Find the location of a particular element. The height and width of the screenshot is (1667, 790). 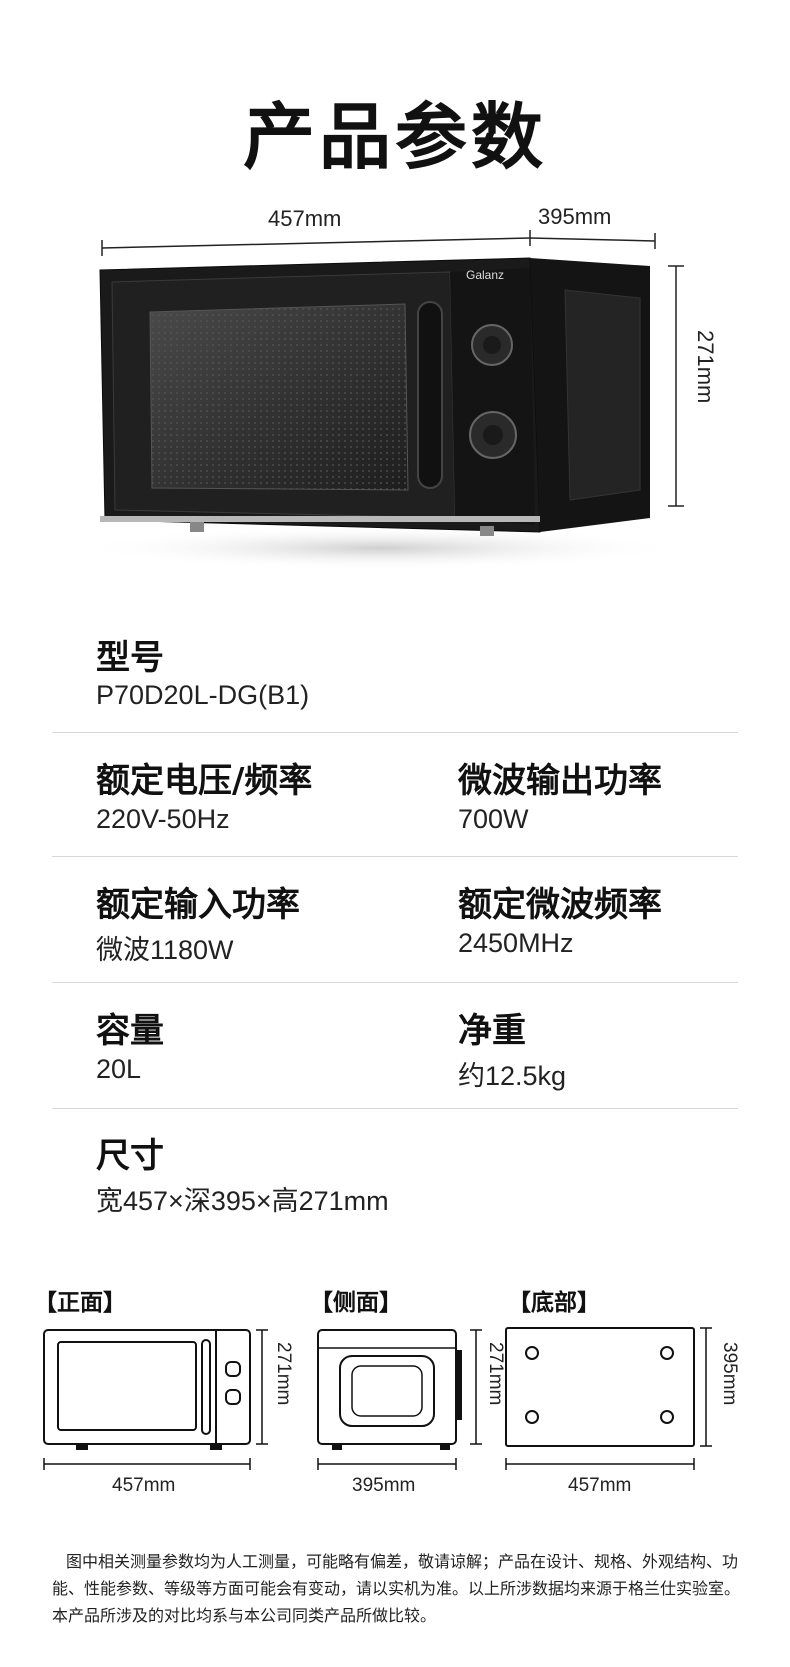

height-dimension: 271mm is located at coordinates (705, 367).